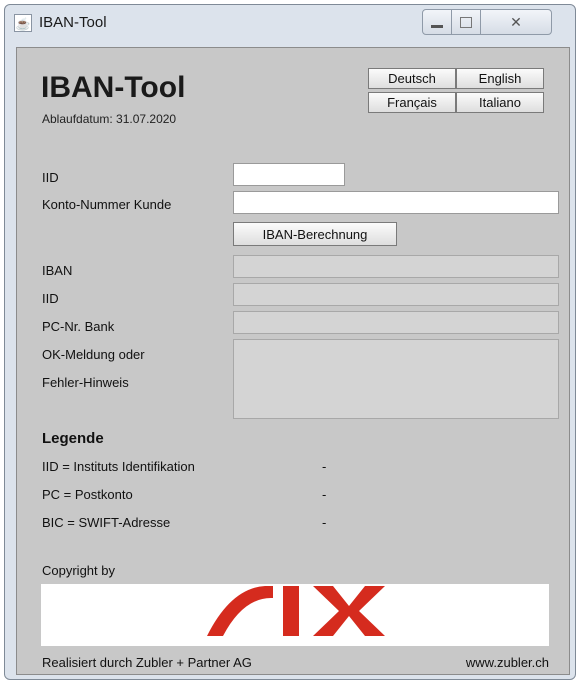 The width and height of the screenshot is (584, 684). I want to click on window-title: IBAN-Tool, so click(73, 22).